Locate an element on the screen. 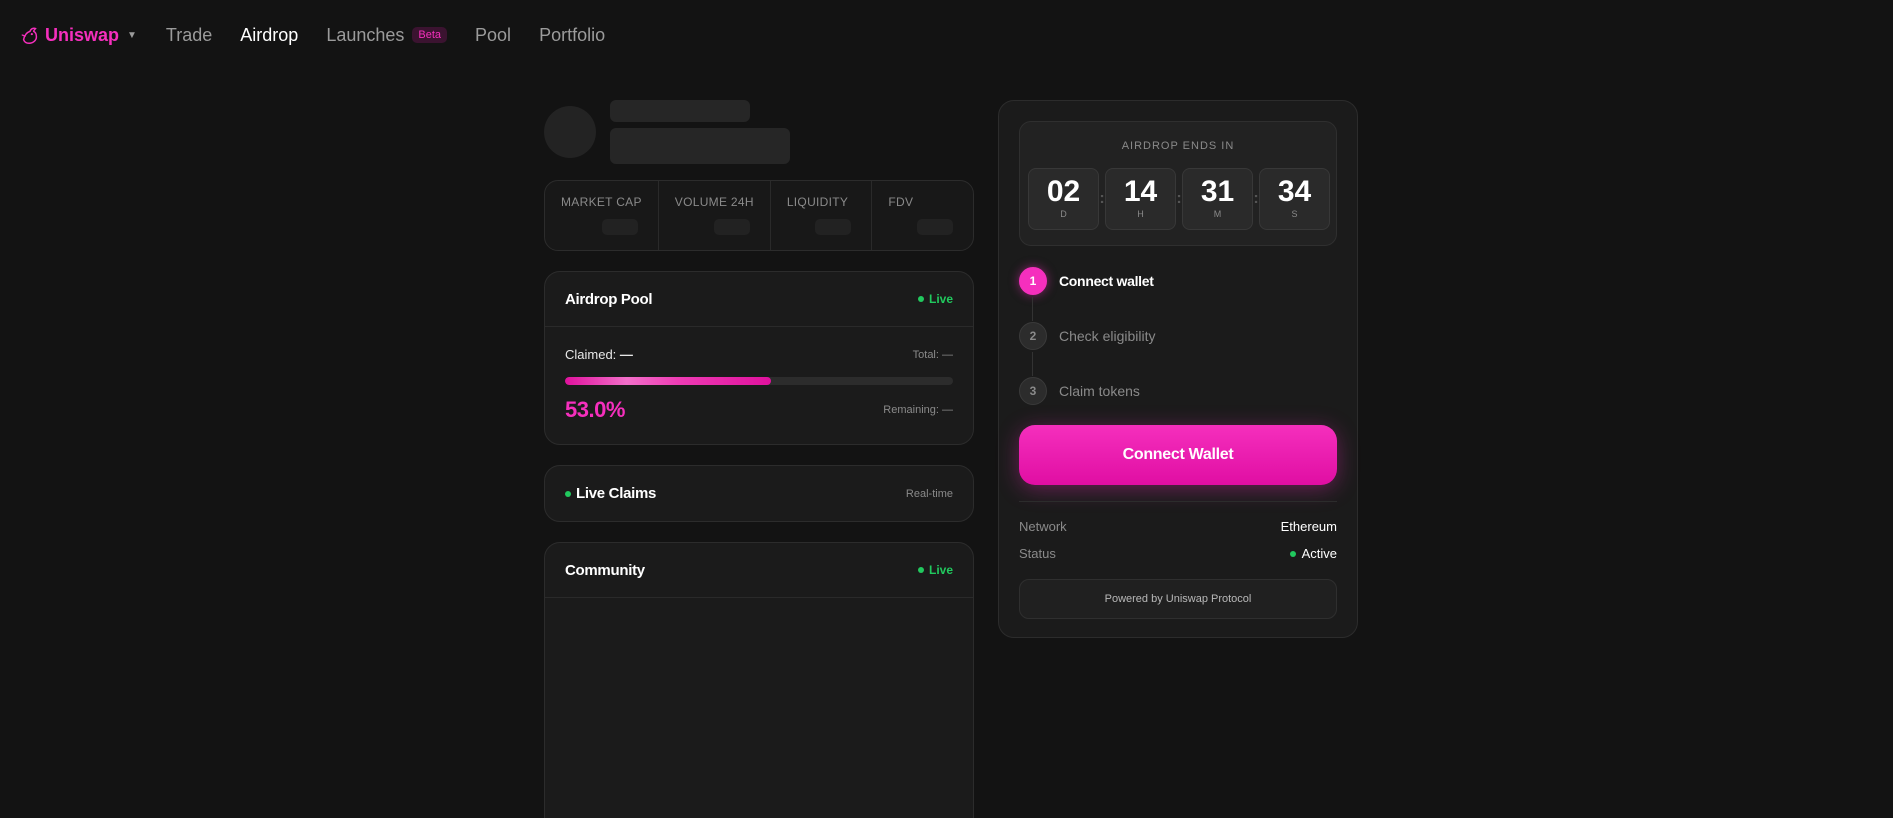 The image size is (1893, 818). network-row: Network Ethereum is located at coordinates (1178, 526).